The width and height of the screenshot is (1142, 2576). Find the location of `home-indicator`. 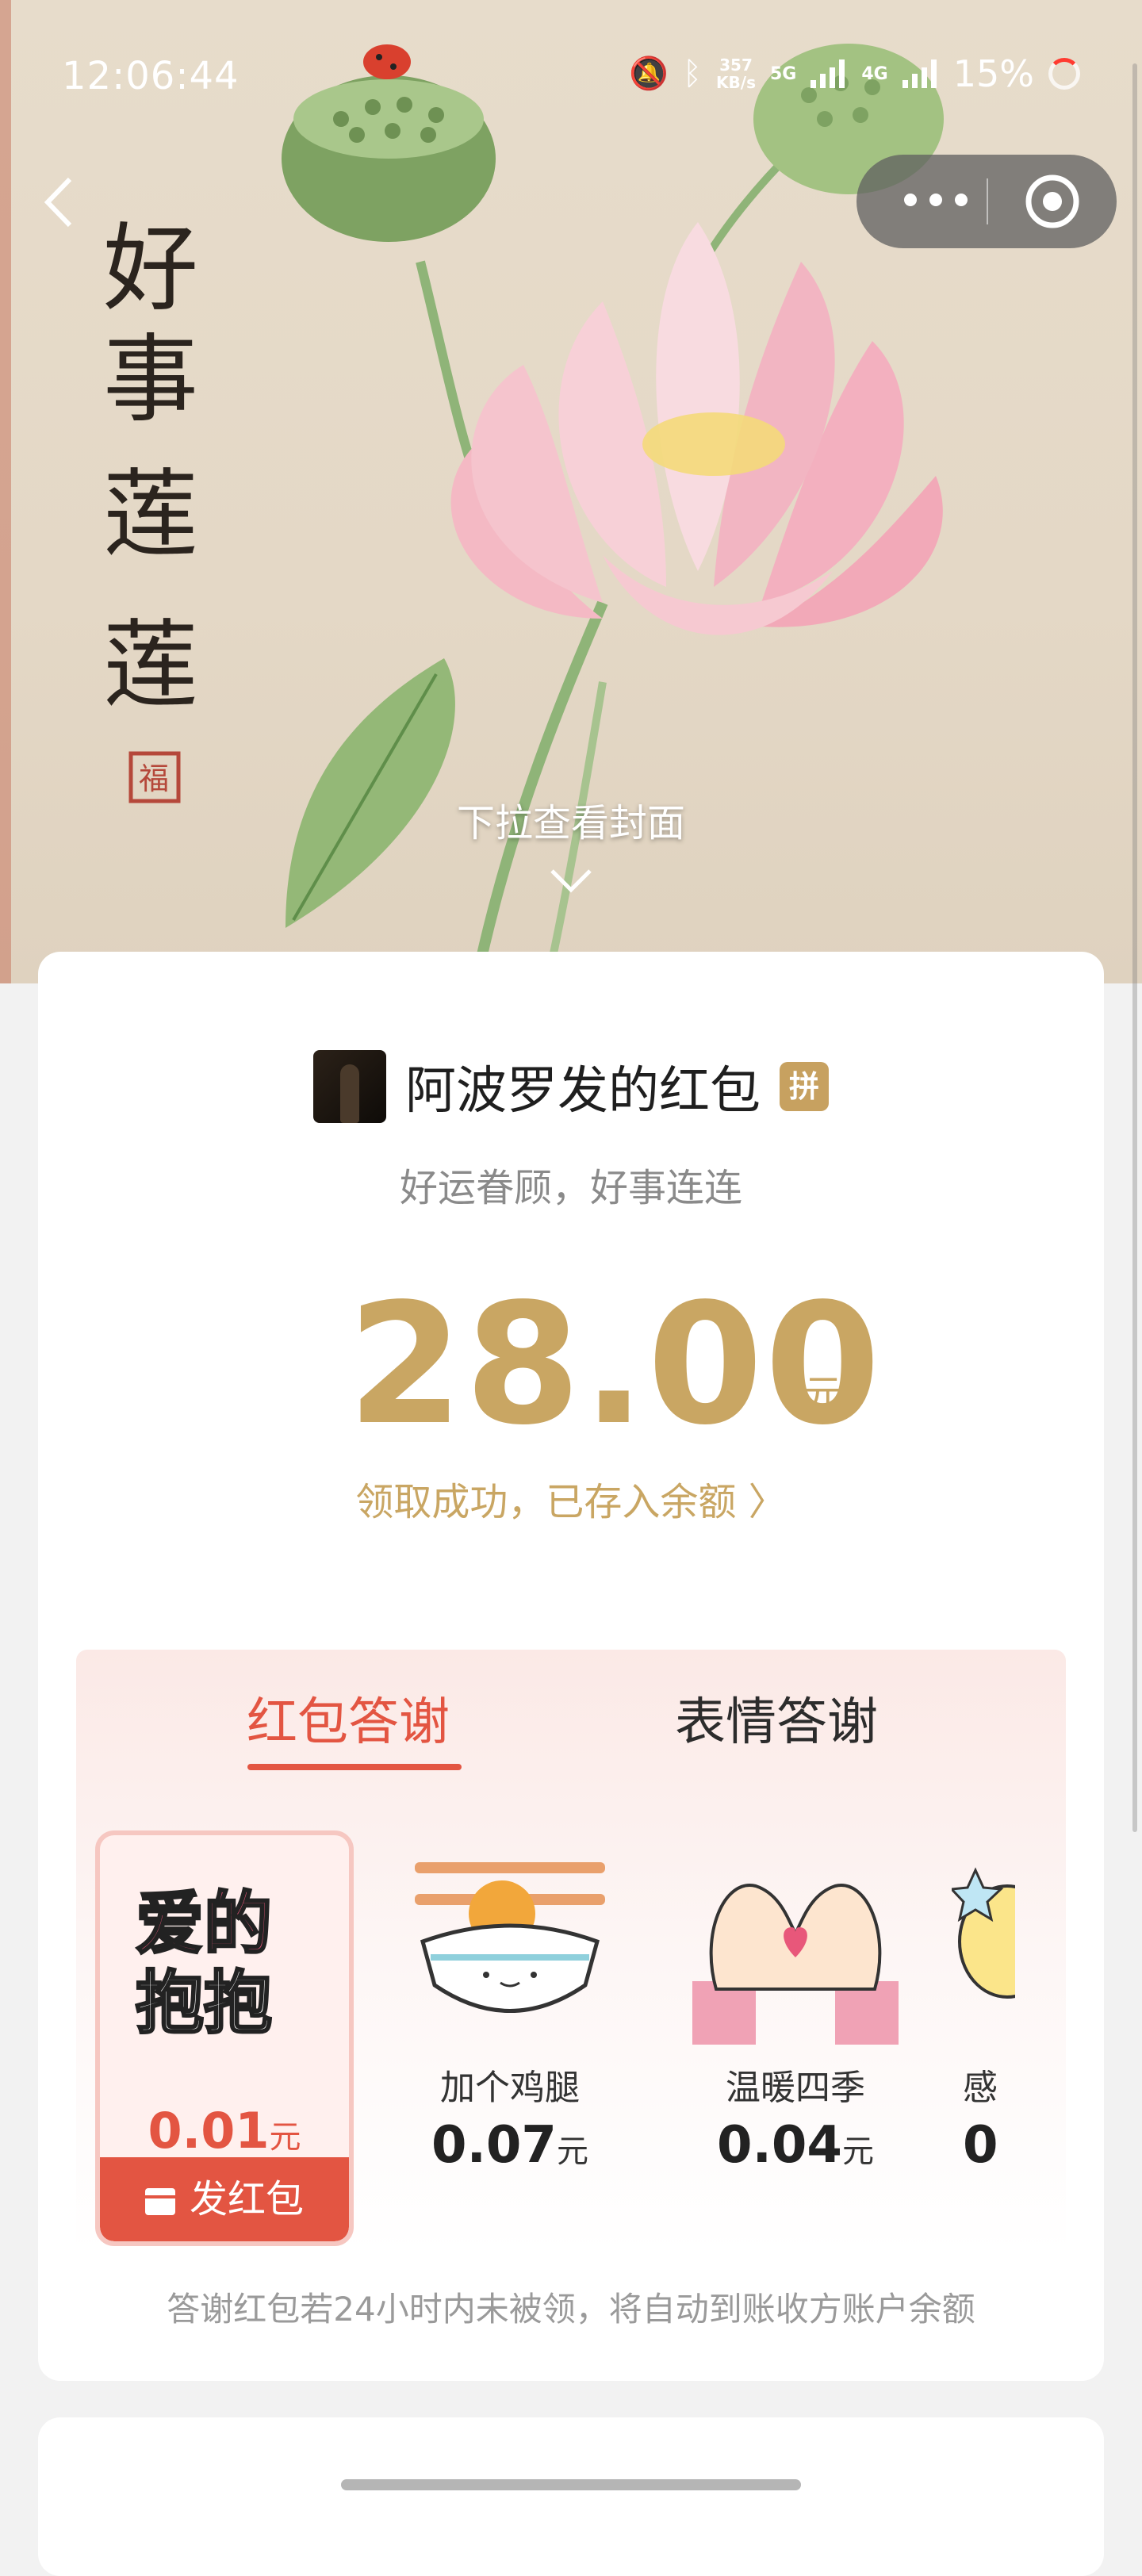

home-indicator is located at coordinates (571, 2485).